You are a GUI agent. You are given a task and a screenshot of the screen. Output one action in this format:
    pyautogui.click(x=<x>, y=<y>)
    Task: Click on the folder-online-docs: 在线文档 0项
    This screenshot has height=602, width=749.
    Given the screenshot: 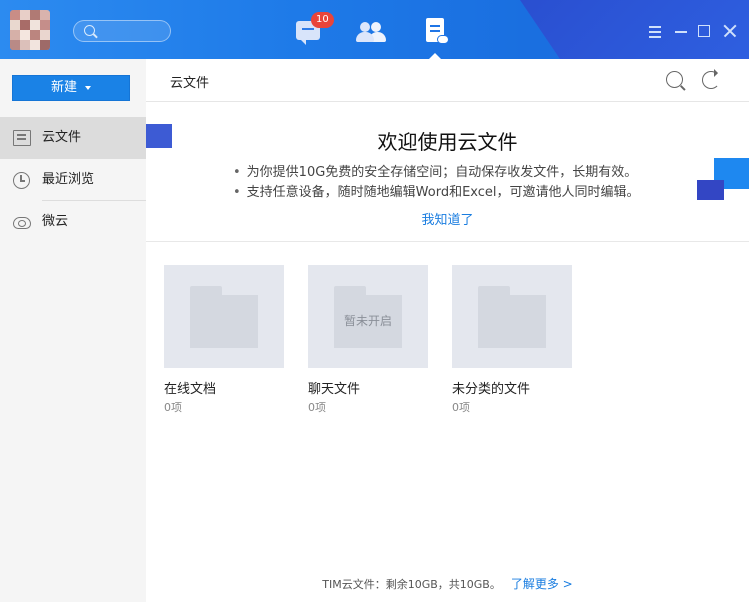 What is the action you would take?
    pyautogui.click(x=224, y=340)
    